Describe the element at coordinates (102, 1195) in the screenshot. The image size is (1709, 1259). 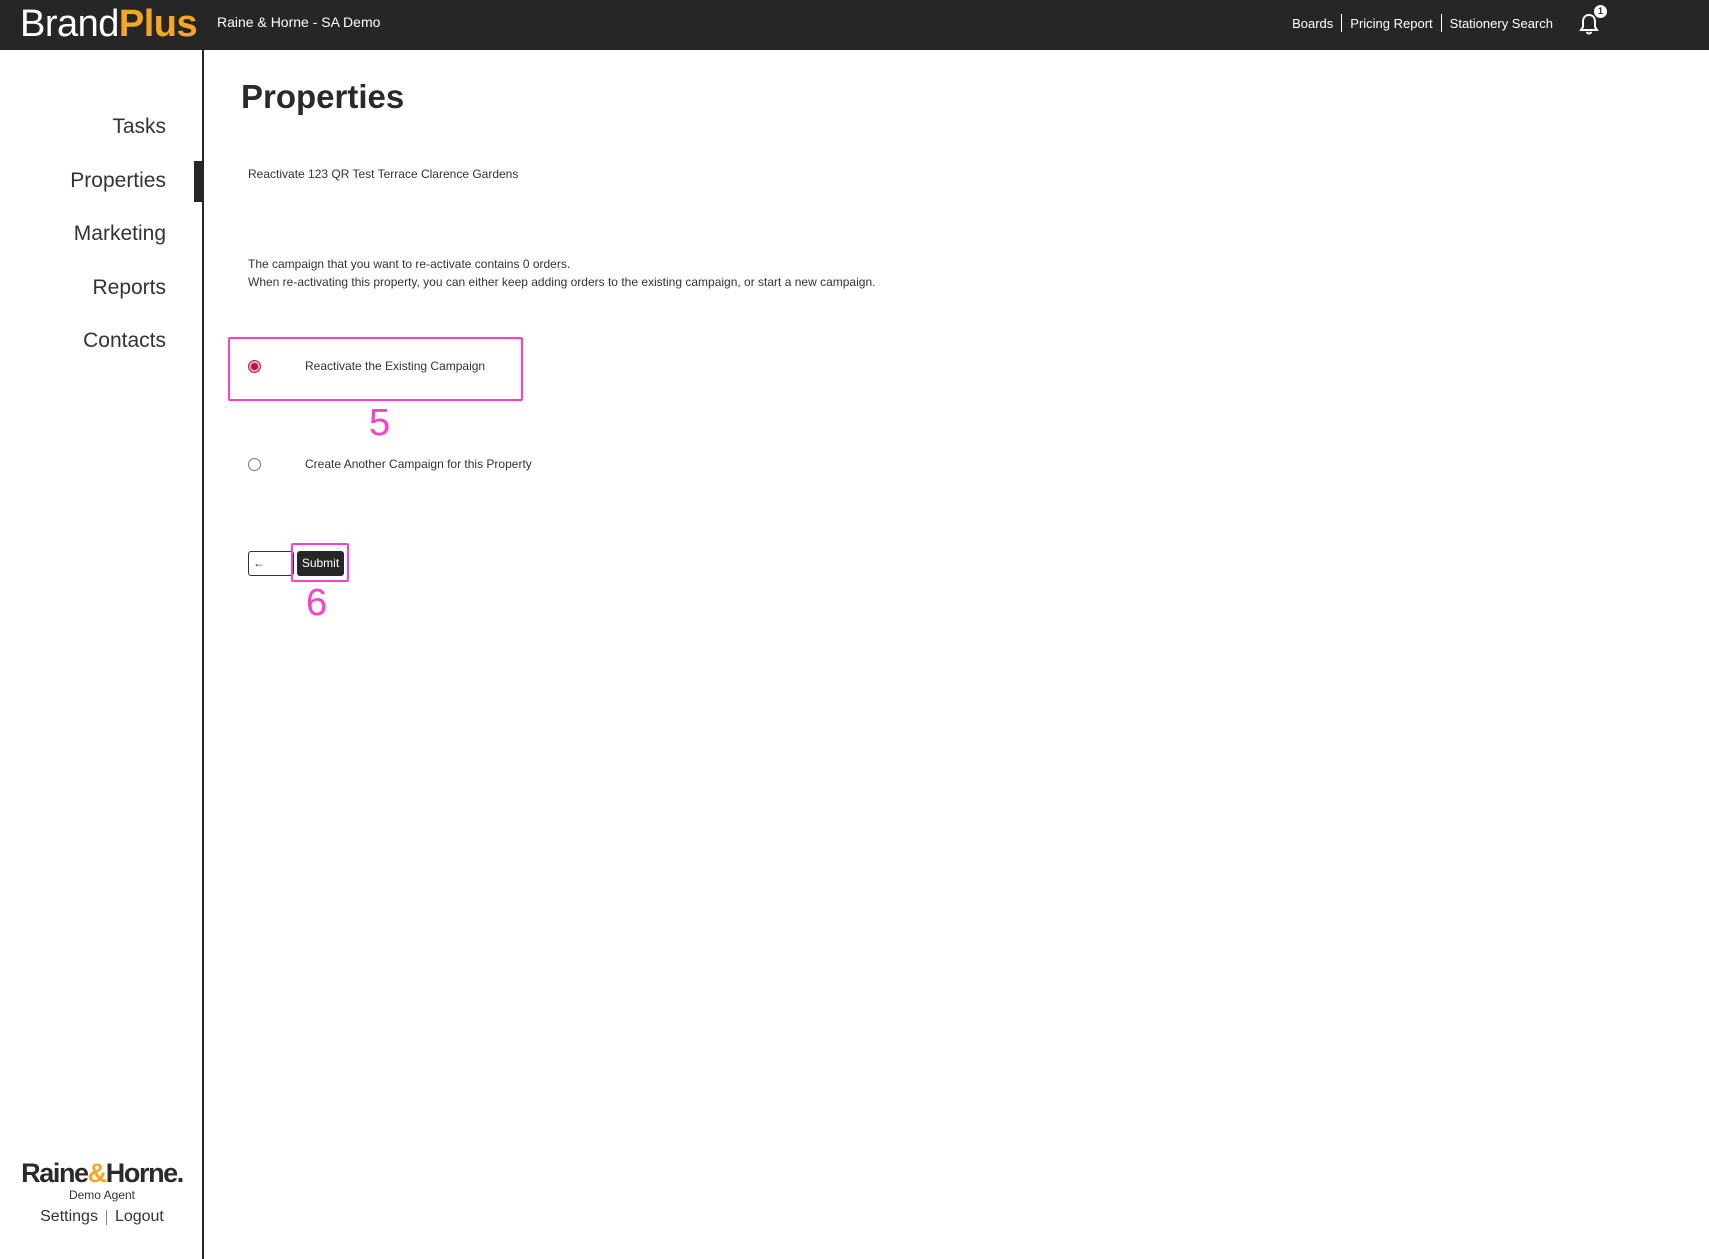
I see `agent-name: Demo Agent` at that location.